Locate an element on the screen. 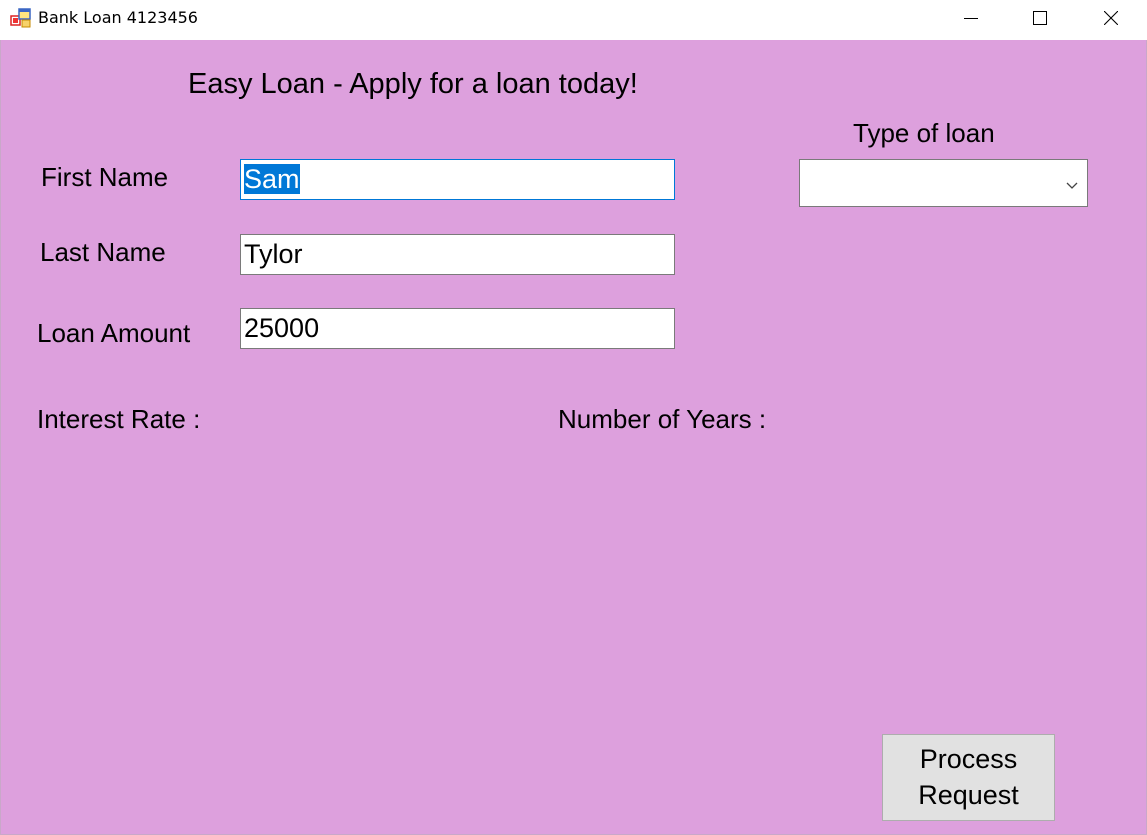 This screenshot has height=835, width=1147. loan-amount-label: Loan Amount is located at coordinates (114, 333).